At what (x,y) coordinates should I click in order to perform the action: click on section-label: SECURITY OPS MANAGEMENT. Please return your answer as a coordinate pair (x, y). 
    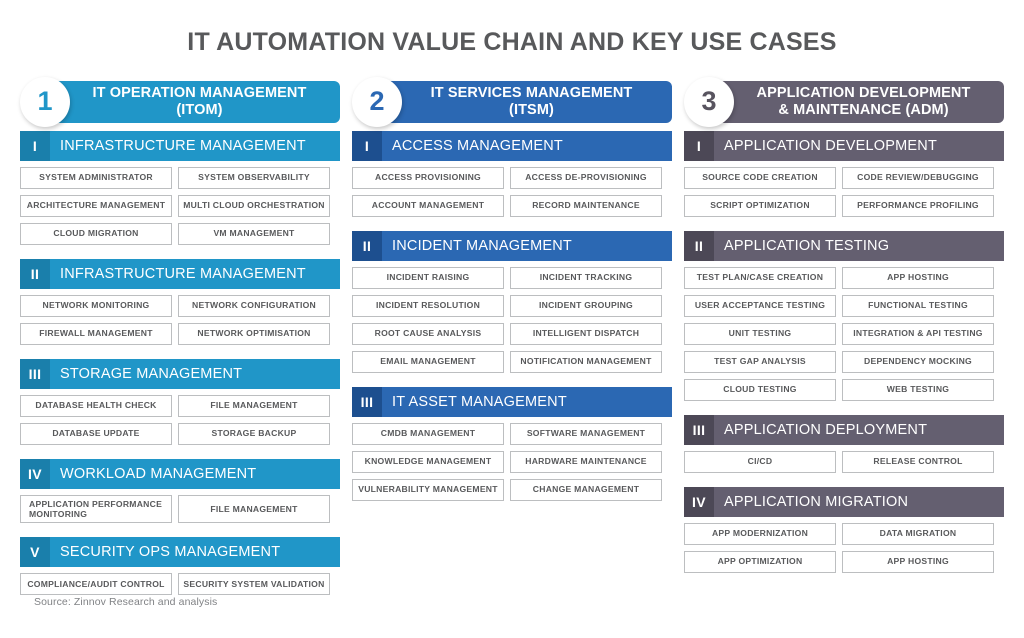
    Looking at the image, I should click on (170, 552).